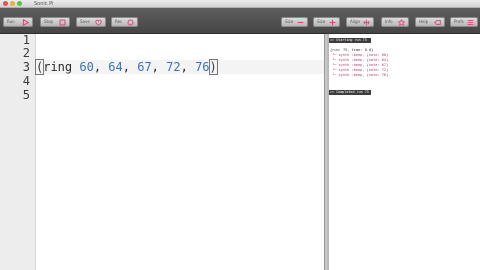  Describe the element at coordinates (202, 67) in the screenshot. I see `number-literal: 76` at that location.